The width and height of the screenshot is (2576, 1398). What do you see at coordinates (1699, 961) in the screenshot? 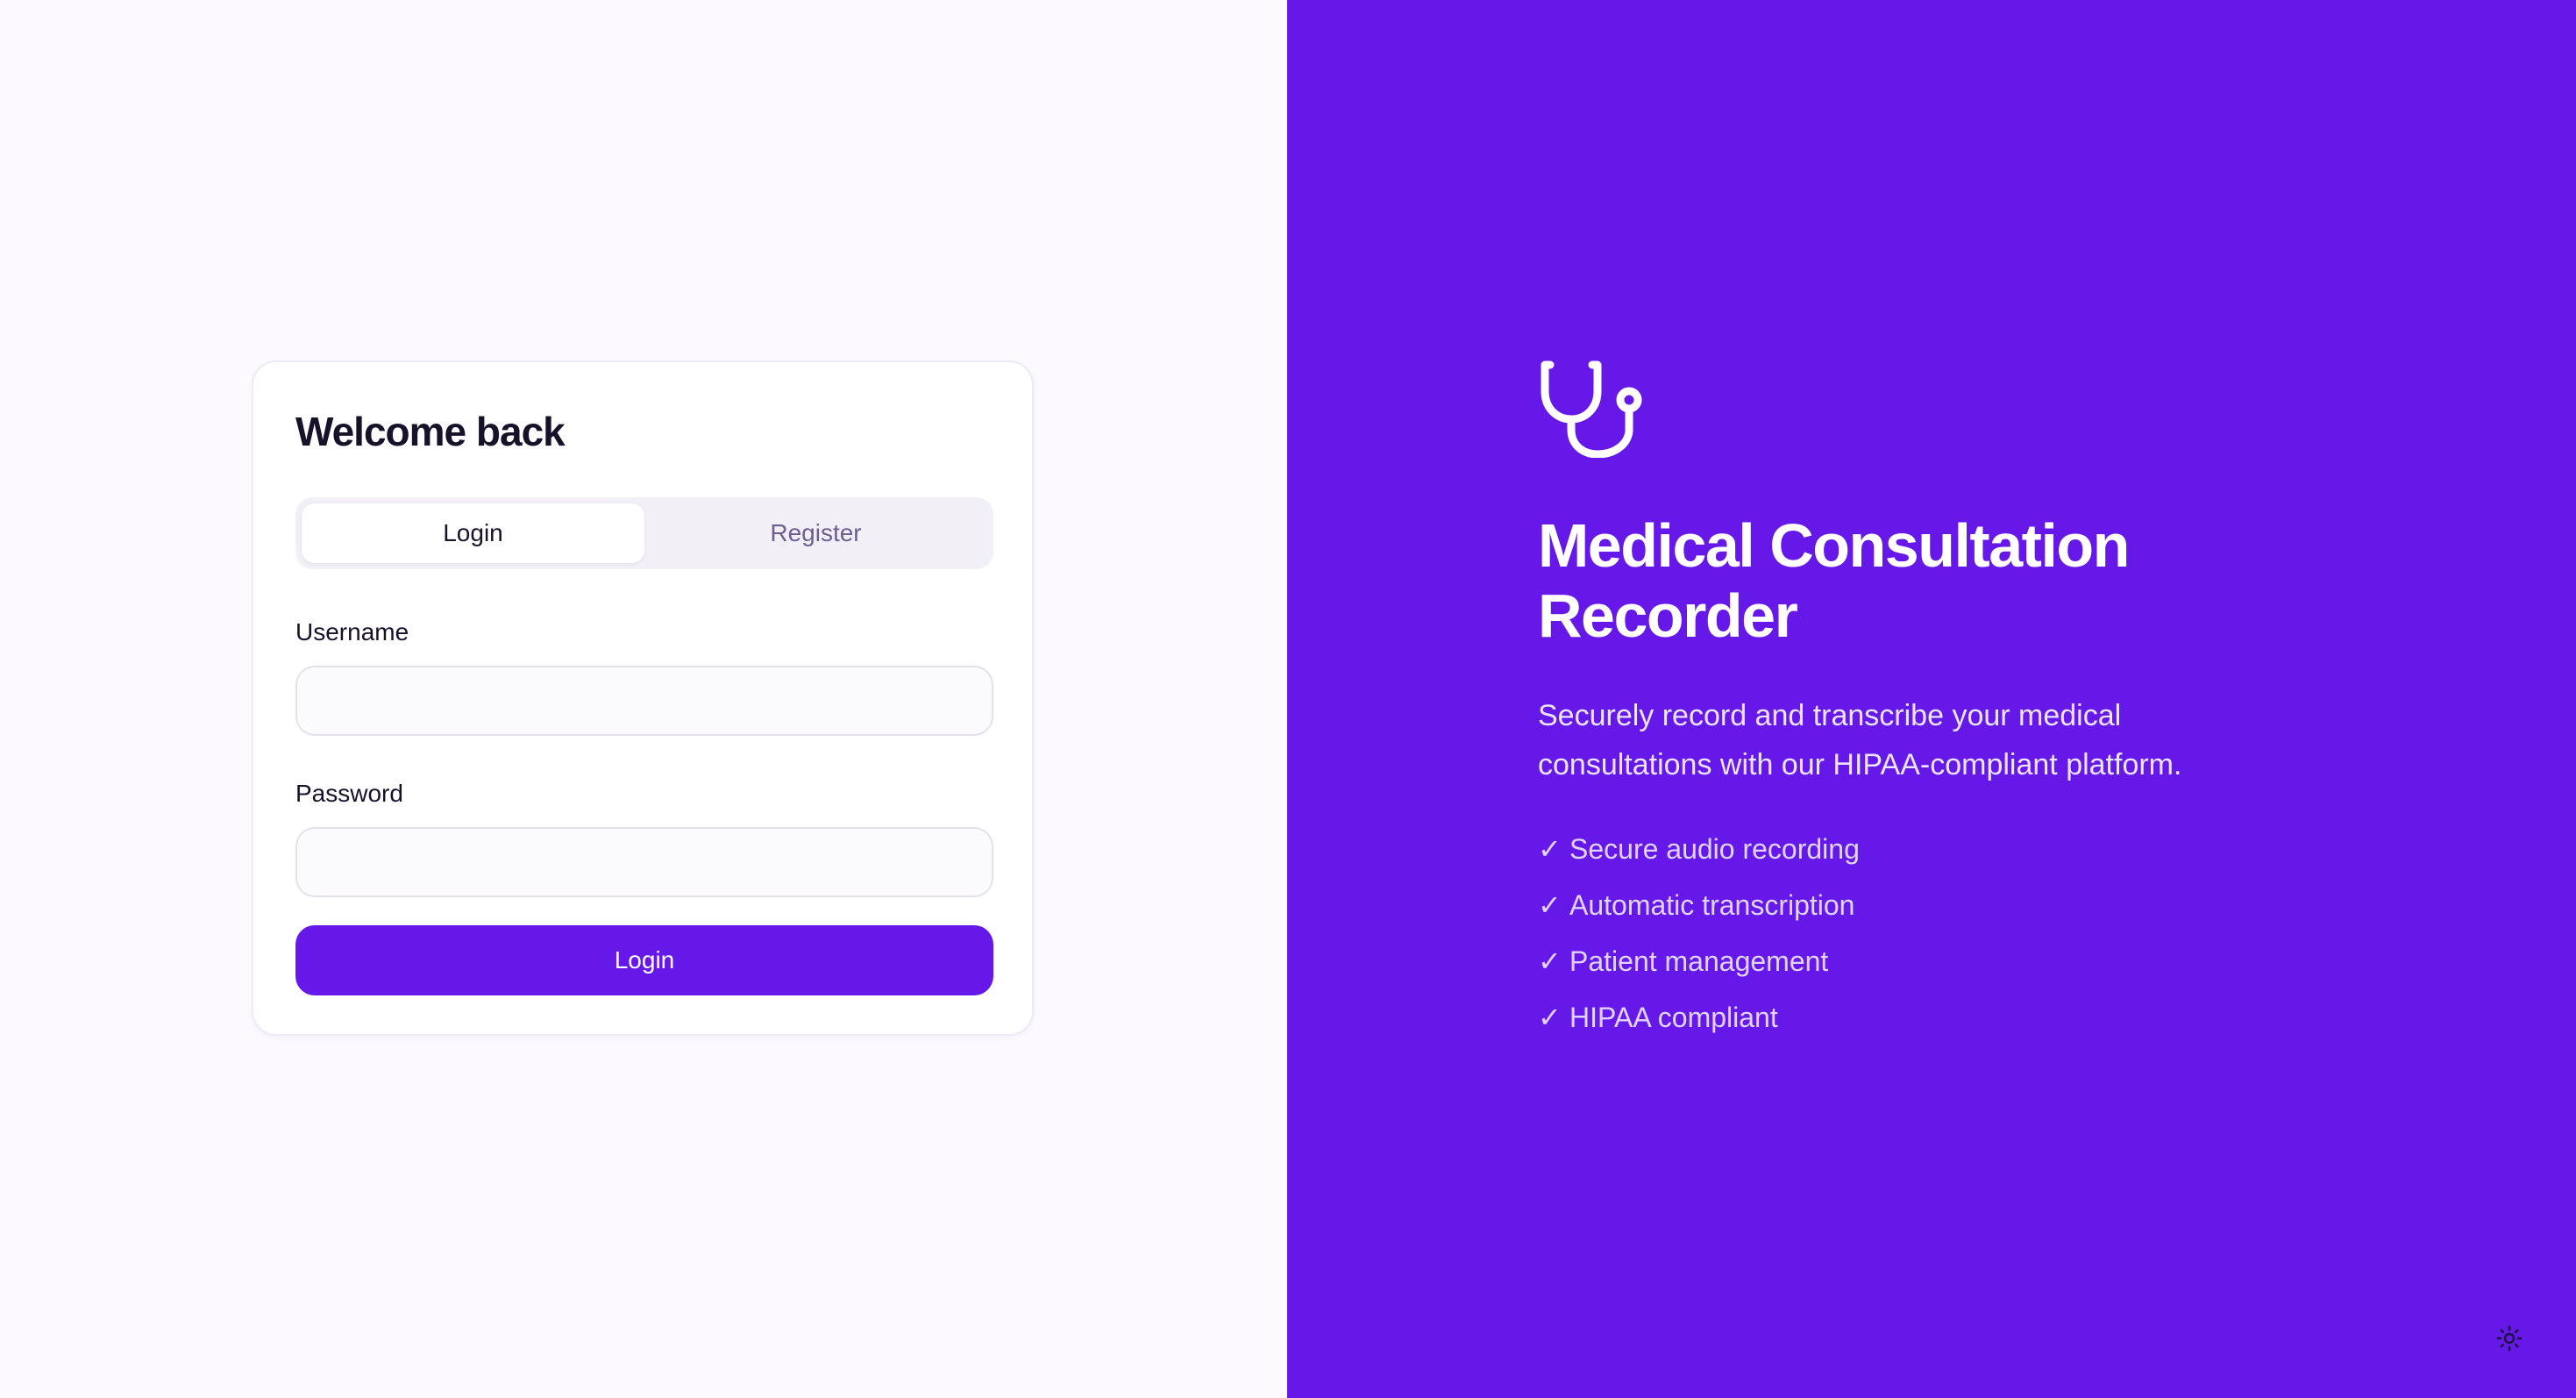
I see `feature-label: Patient management` at bounding box center [1699, 961].